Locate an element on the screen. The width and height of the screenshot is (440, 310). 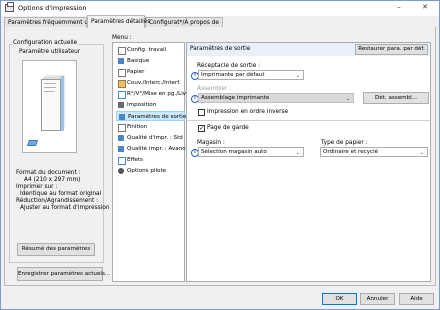
basic-icon is located at coordinates (121, 61).